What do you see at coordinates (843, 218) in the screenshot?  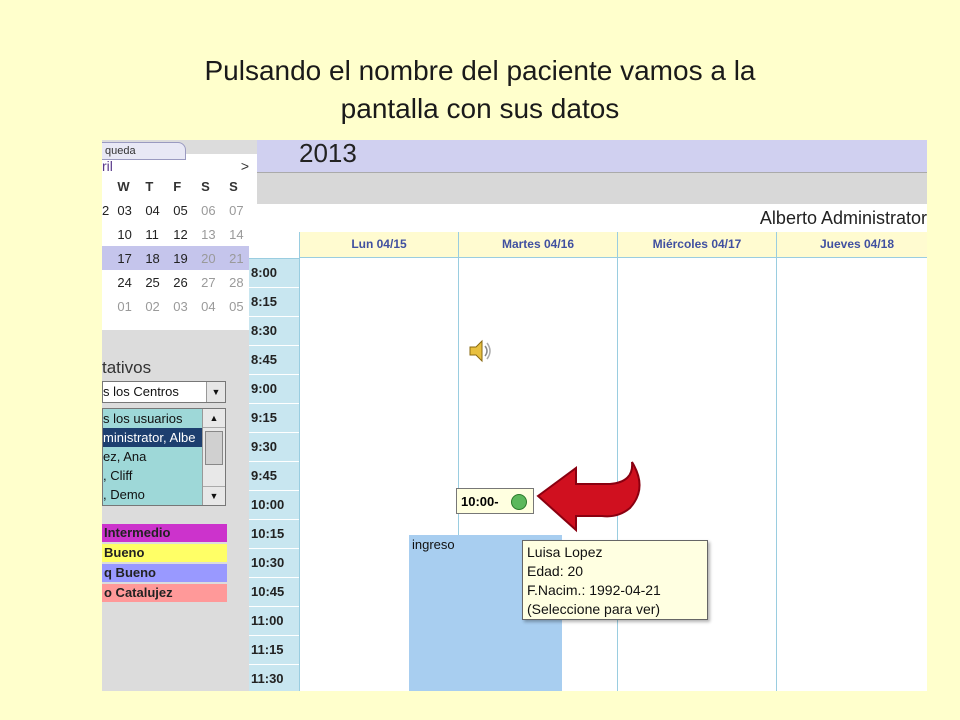 I see `current-user: Alberto Administrator` at bounding box center [843, 218].